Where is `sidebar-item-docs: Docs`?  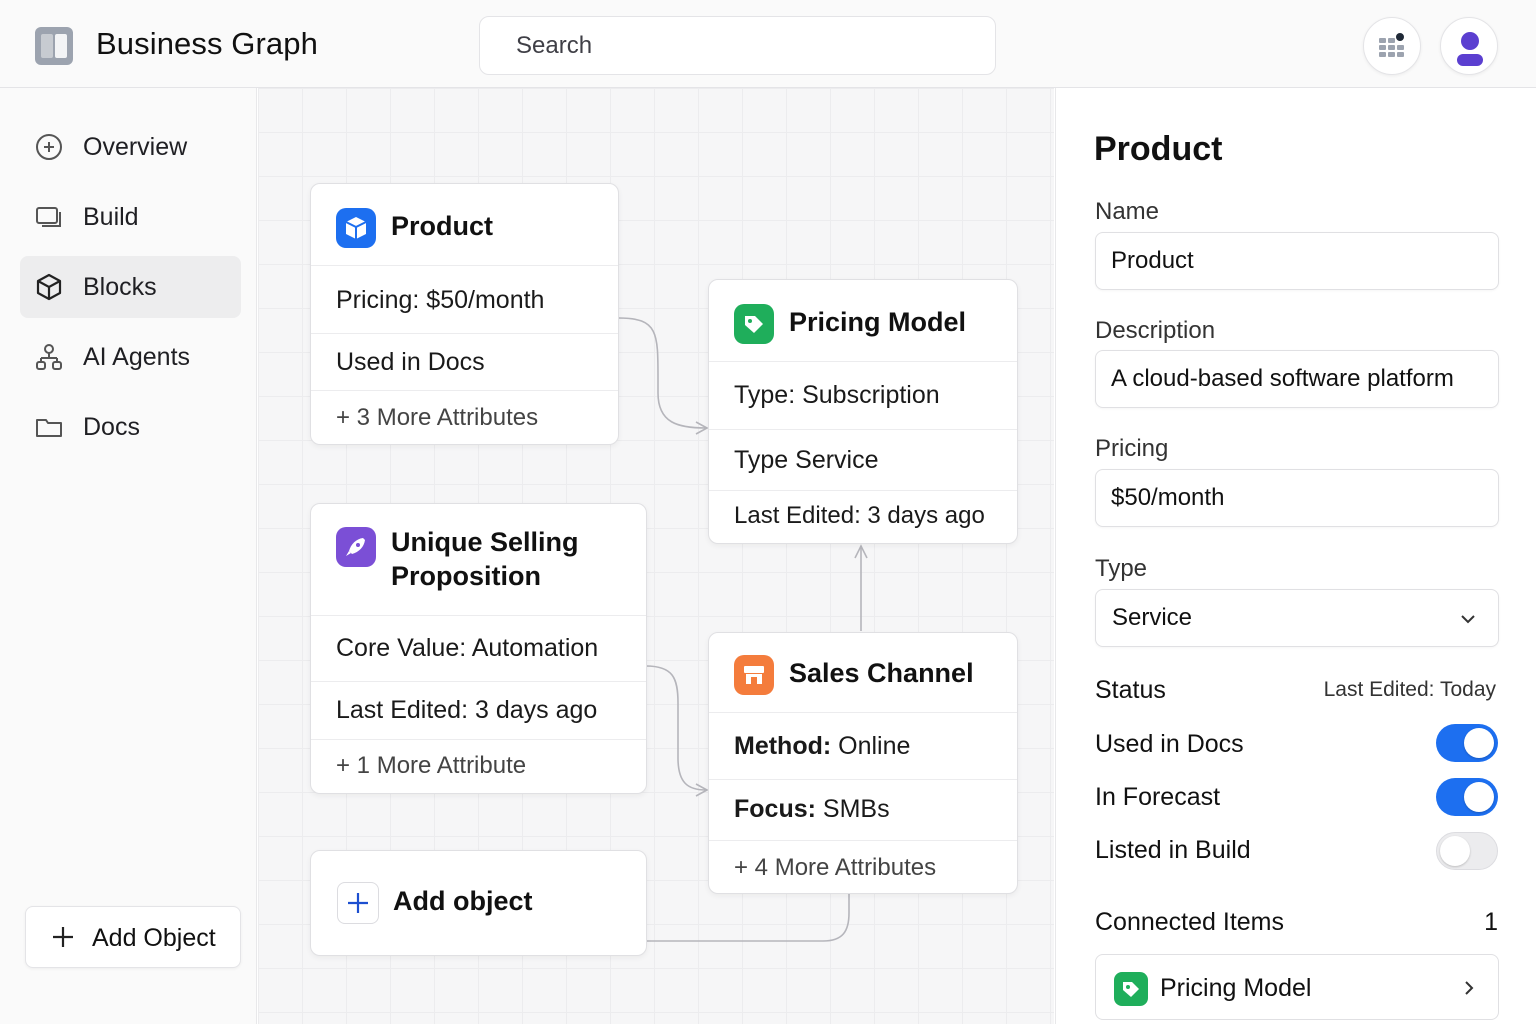
sidebar-item-docs: Docs is located at coordinates (130, 427).